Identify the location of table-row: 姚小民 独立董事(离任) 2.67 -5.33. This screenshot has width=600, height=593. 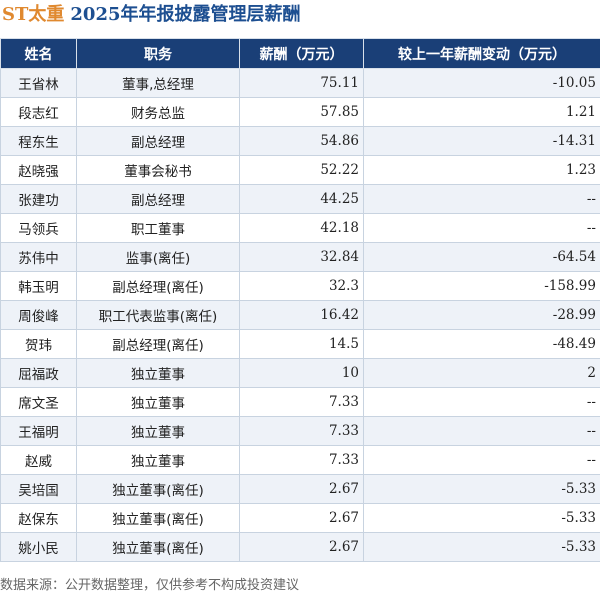
(300, 547).